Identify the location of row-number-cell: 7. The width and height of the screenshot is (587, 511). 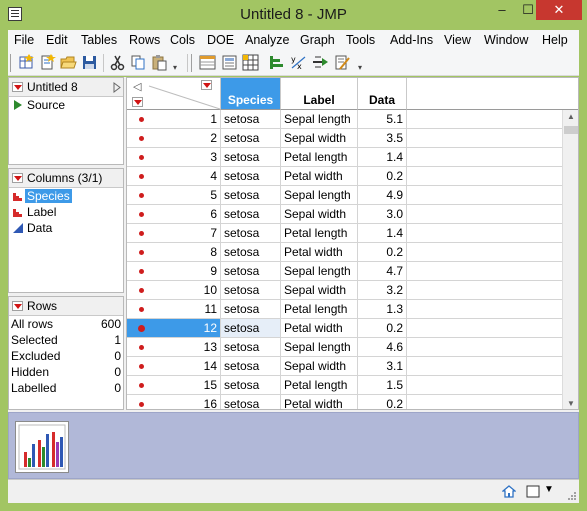
(174, 233).